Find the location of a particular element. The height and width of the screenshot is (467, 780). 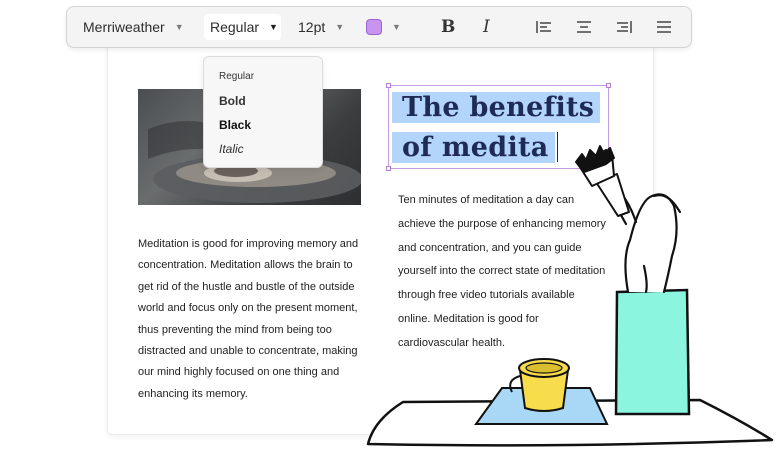

font-size-label: 12pt is located at coordinates (312, 27).